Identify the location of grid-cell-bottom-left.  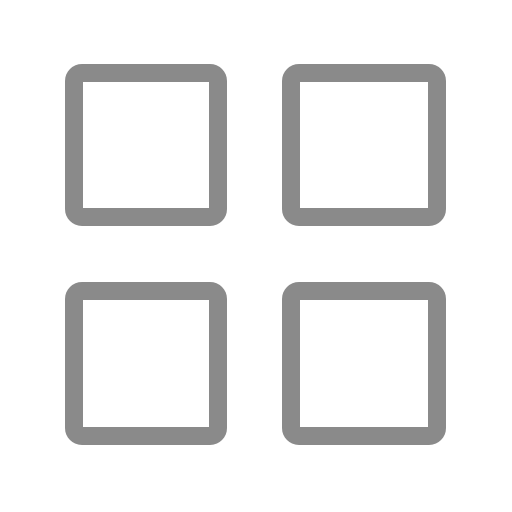
(146, 363).